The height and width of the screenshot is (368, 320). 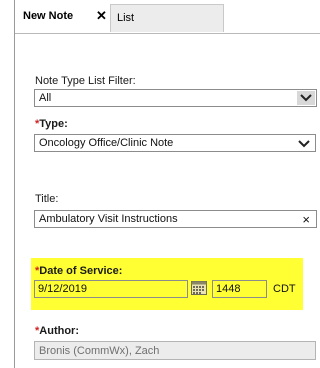 I want to click on title-value: Ambulatory Visit Instructions, so click(x=108, y=219).